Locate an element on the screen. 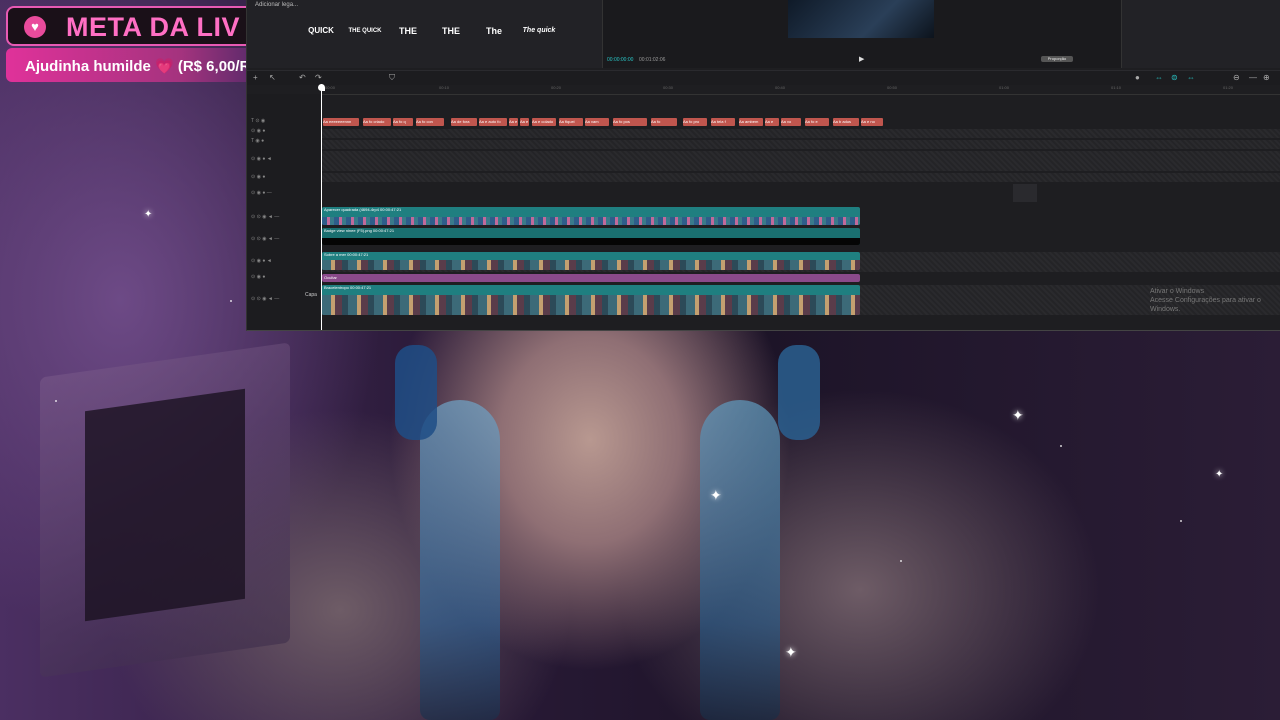 Image resolution: width=1280 pixels, height=720 pixels. caption-clip: Aa eeeeeeennn is located at coordinates (341, 122).